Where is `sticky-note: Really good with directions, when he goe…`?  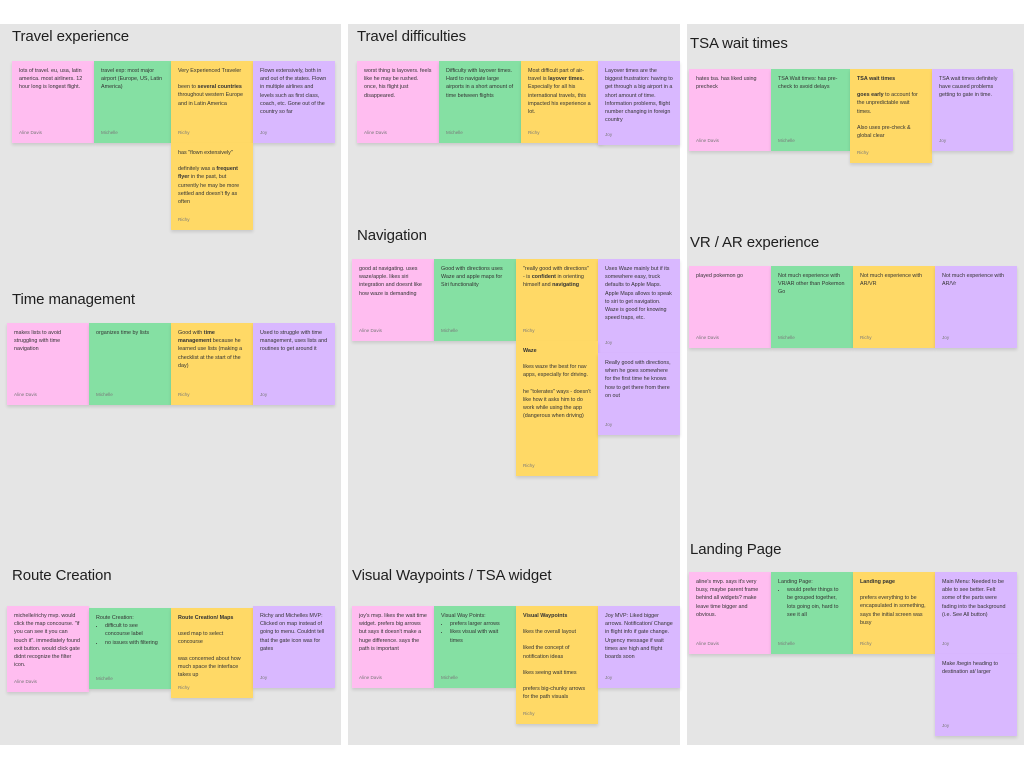
sticky-note: Really good with directions, when he goe… is located at coordinates (639, 394).